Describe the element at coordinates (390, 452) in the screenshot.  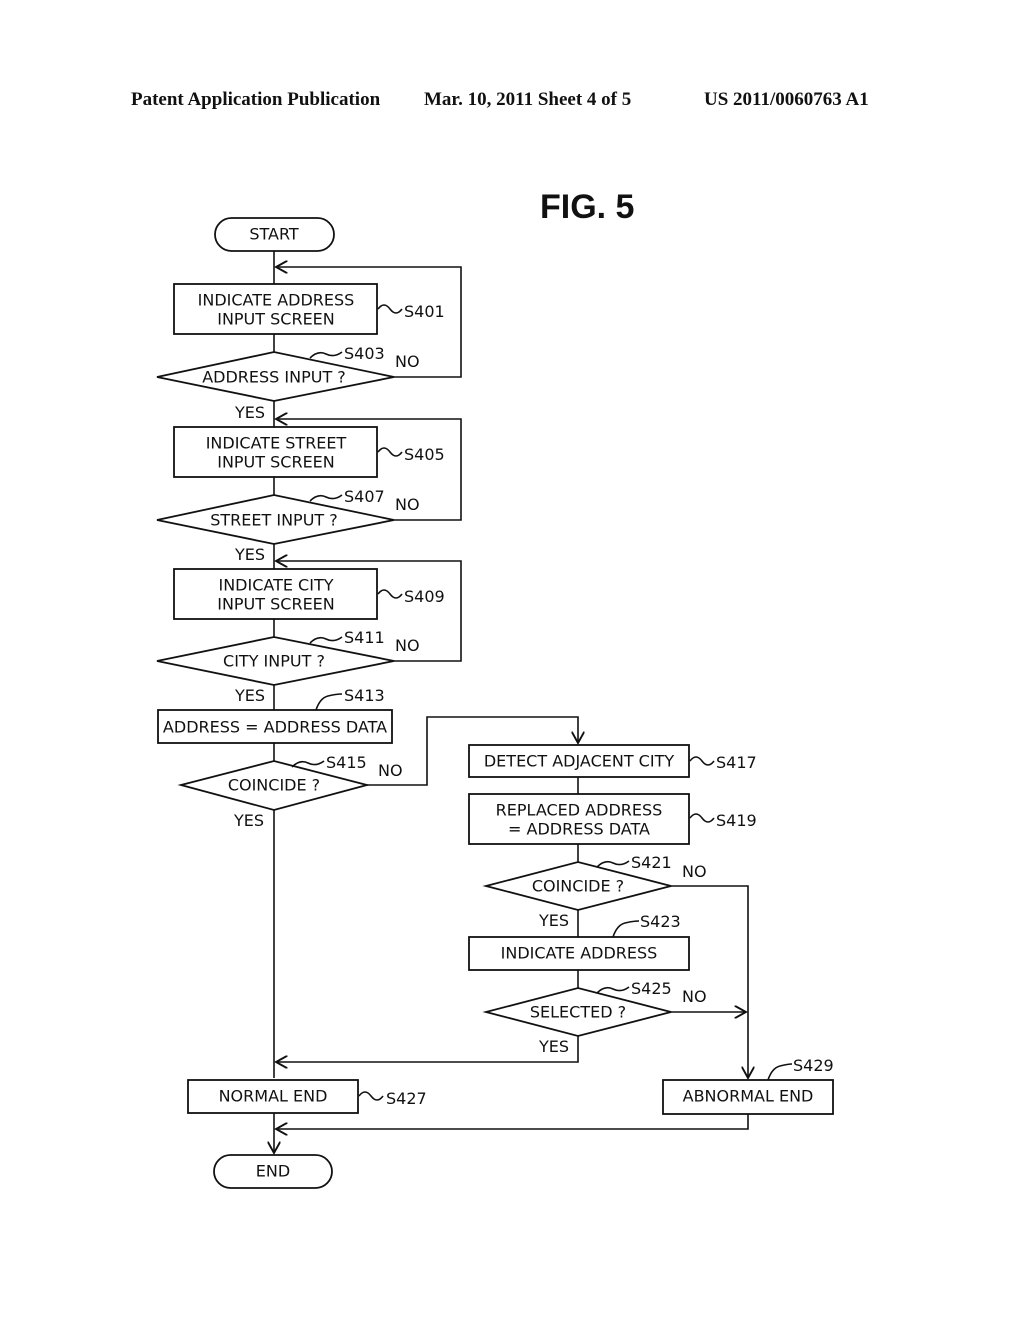
I see `leader-s405` at that location.